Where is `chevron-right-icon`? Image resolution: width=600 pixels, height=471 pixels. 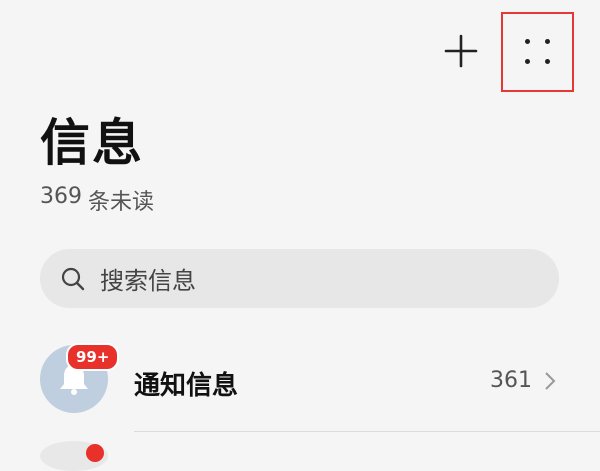 chevron-right-icon is located at coordinates (550, 381).